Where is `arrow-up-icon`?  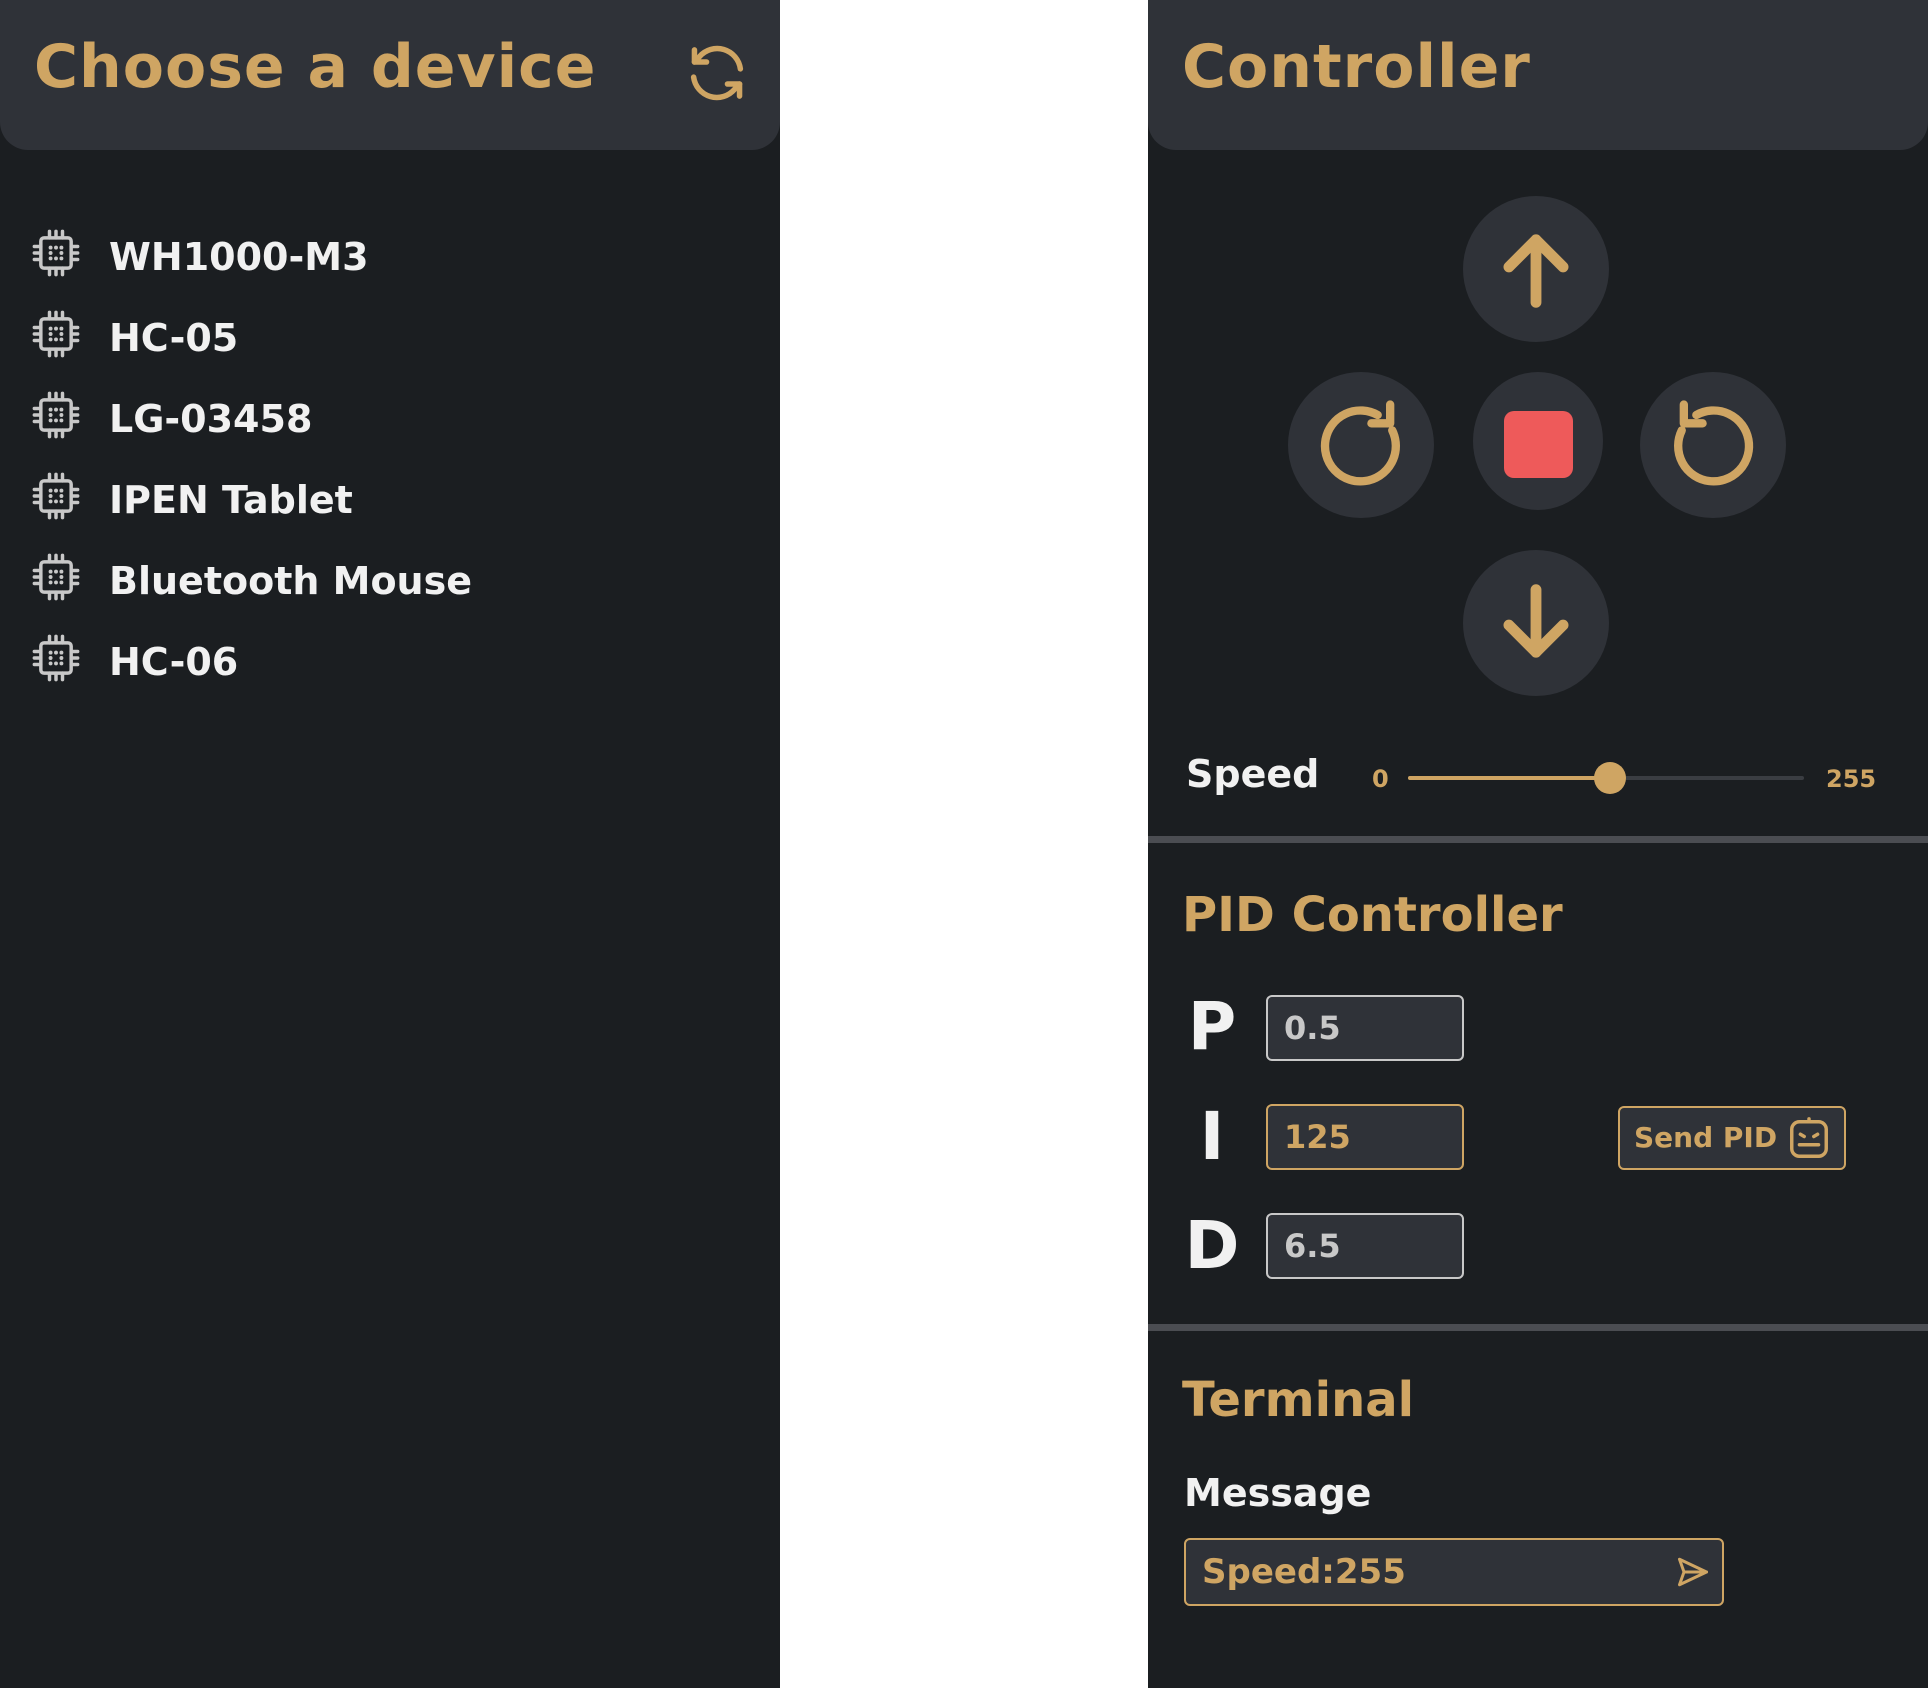 arrow-up-icon is located at coordinates (1536, 271).